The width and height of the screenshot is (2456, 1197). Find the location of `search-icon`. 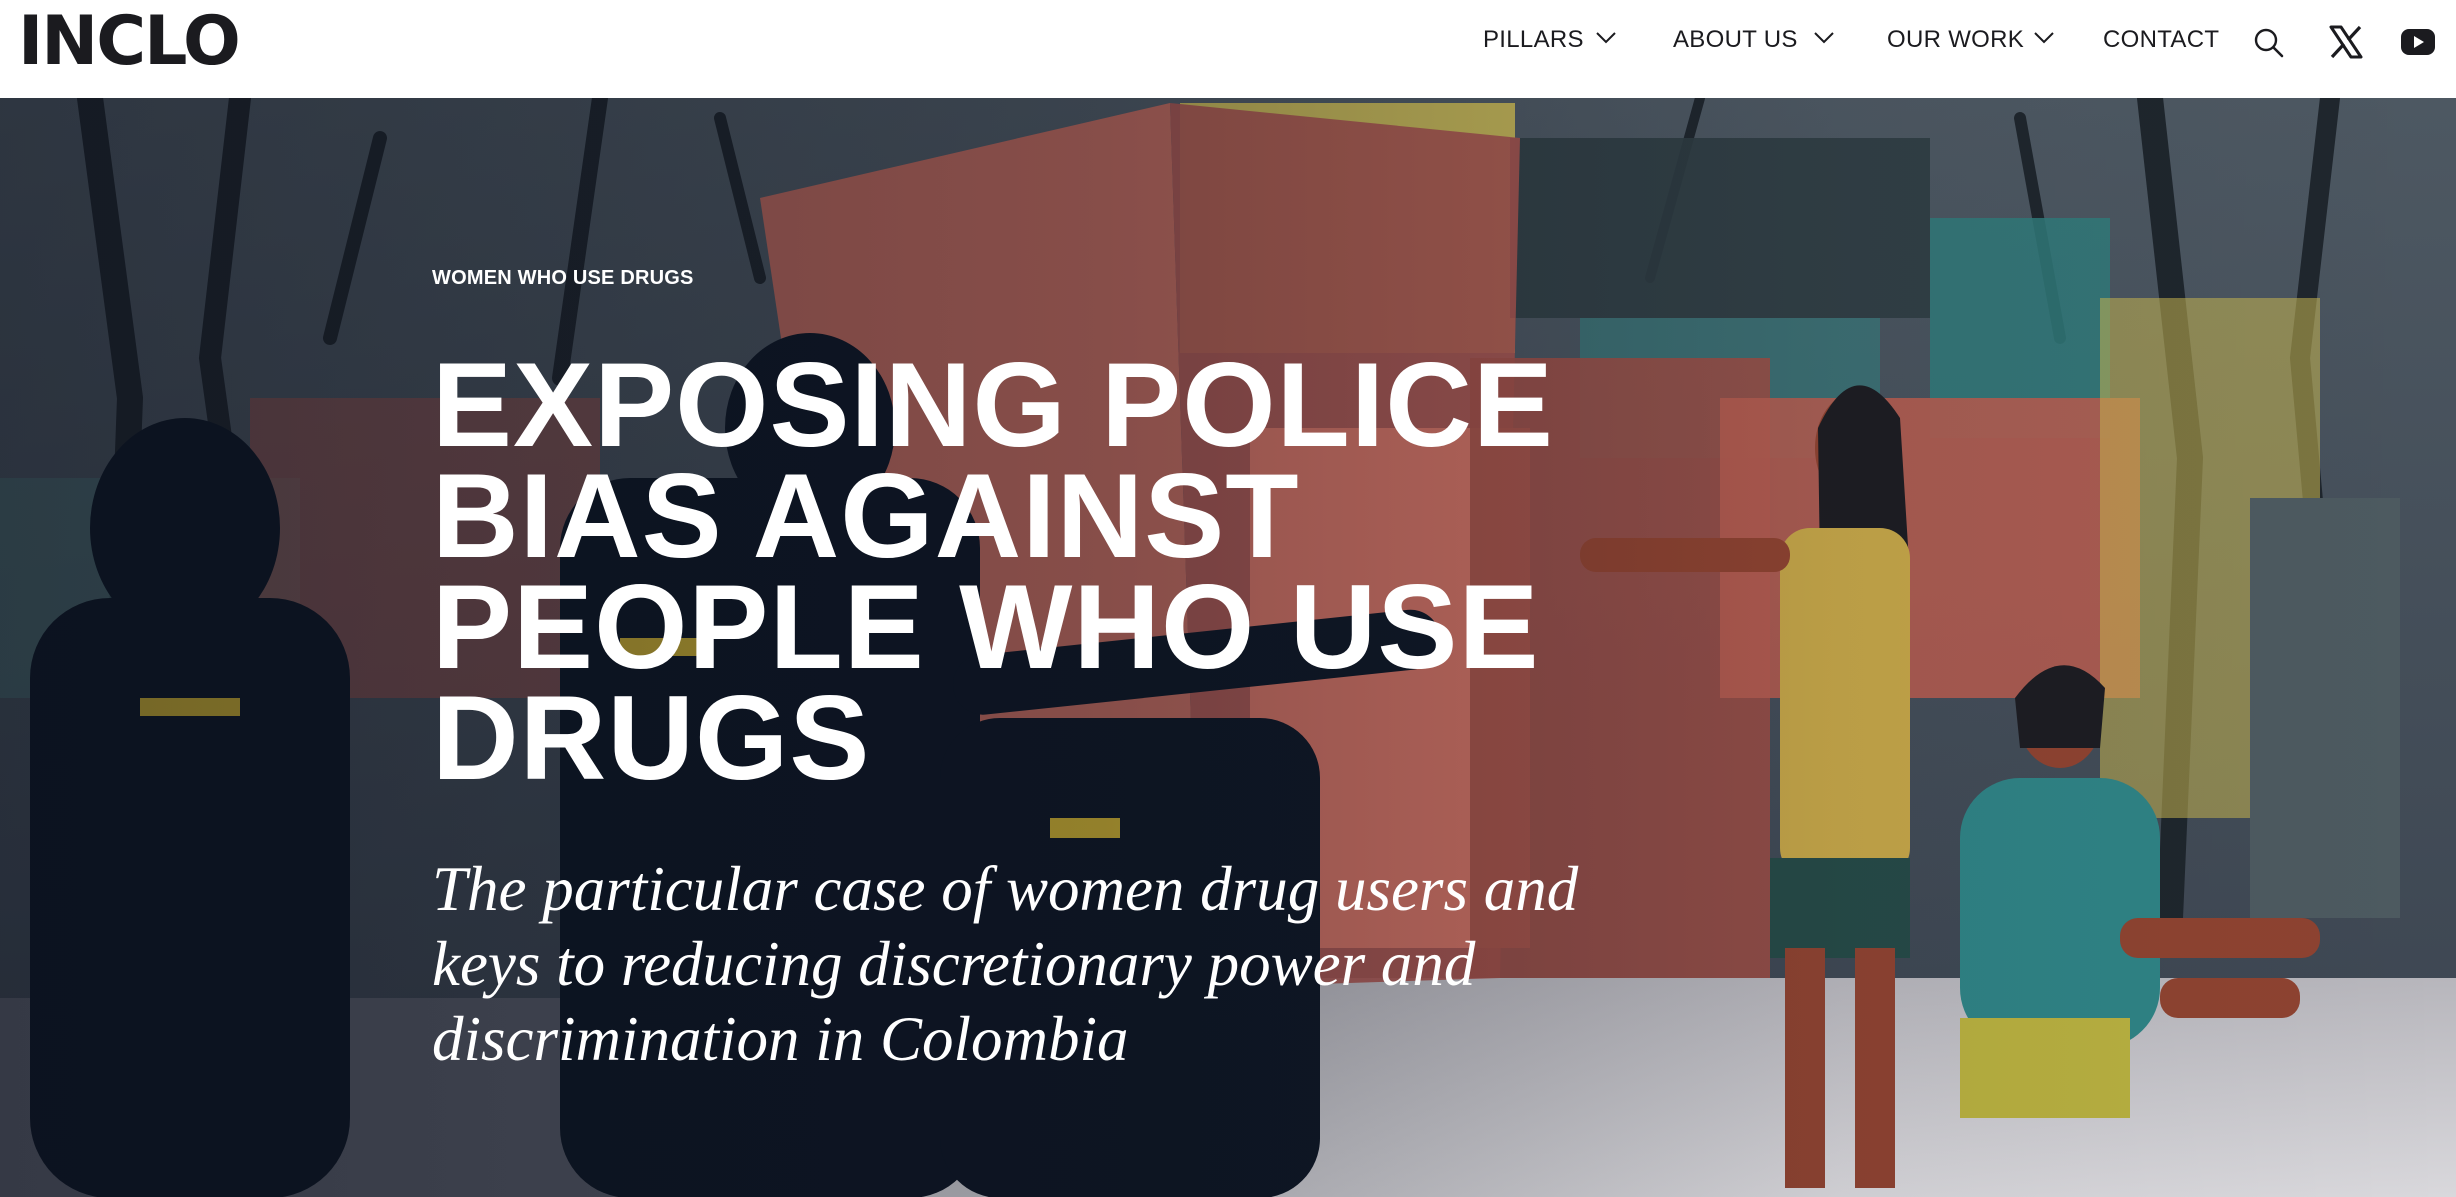

search-icon is located at coordinates (2269, 43).